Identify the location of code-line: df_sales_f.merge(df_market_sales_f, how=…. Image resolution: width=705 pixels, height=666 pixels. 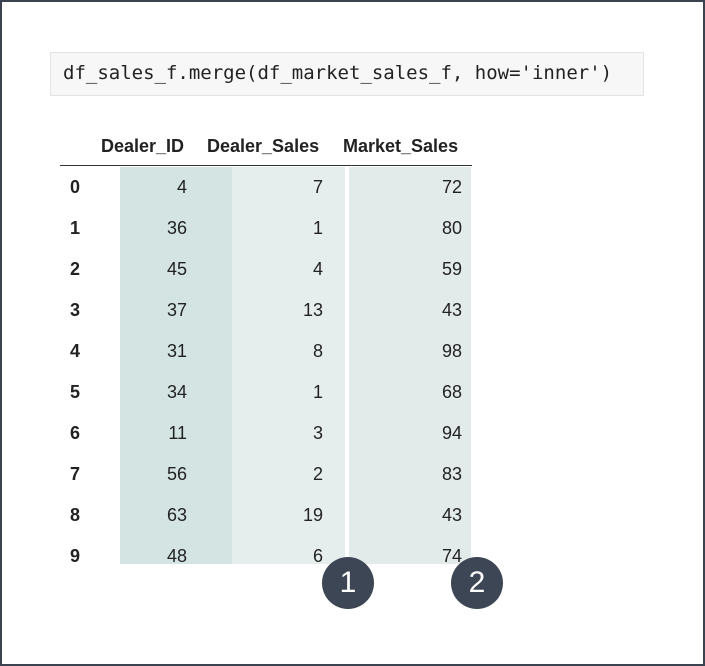
(338, 73).